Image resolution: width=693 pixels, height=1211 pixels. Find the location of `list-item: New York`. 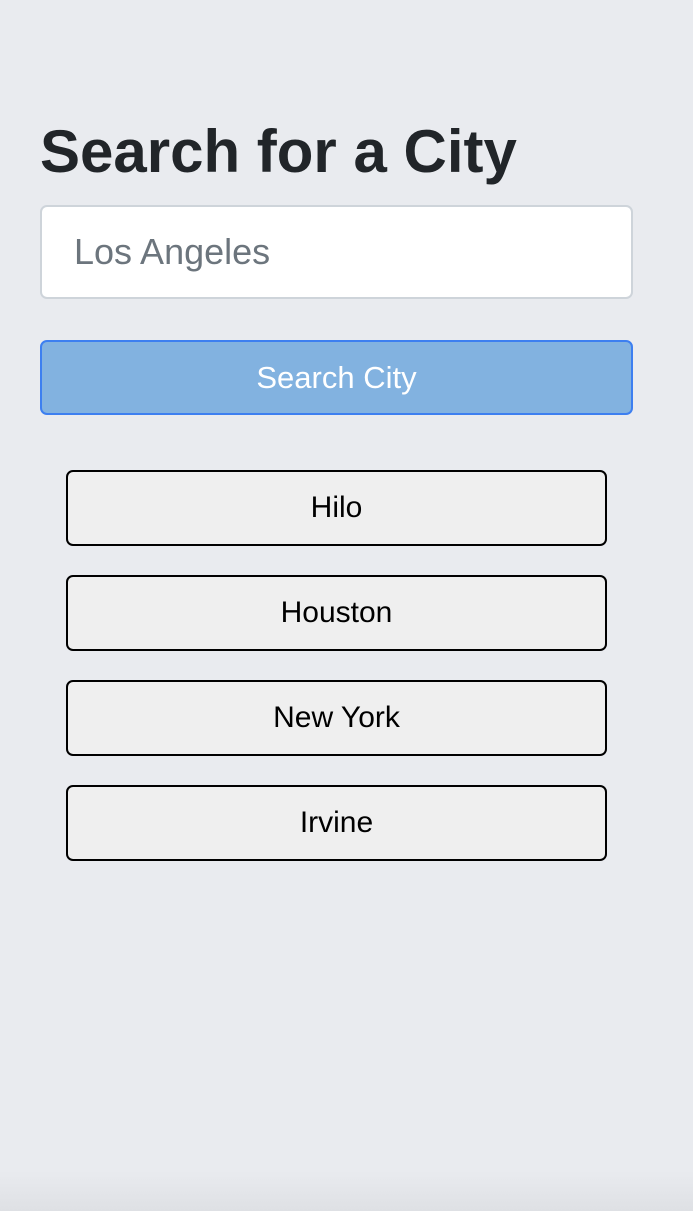

list-item: New York is located at coordinates (336, 718).